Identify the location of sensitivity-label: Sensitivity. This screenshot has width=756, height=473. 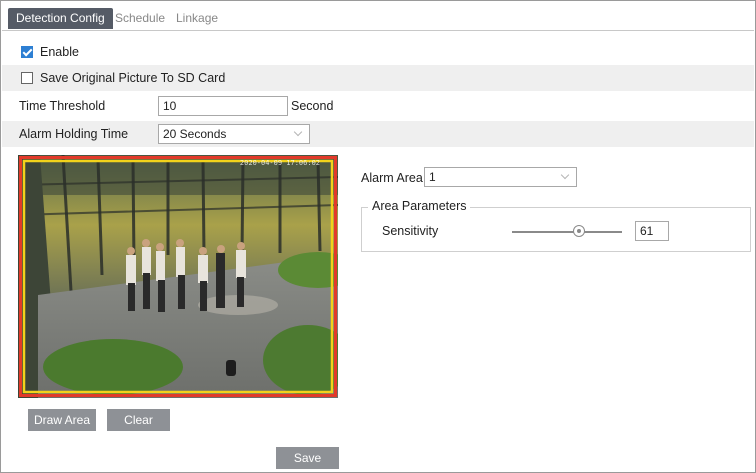
(410, 231).